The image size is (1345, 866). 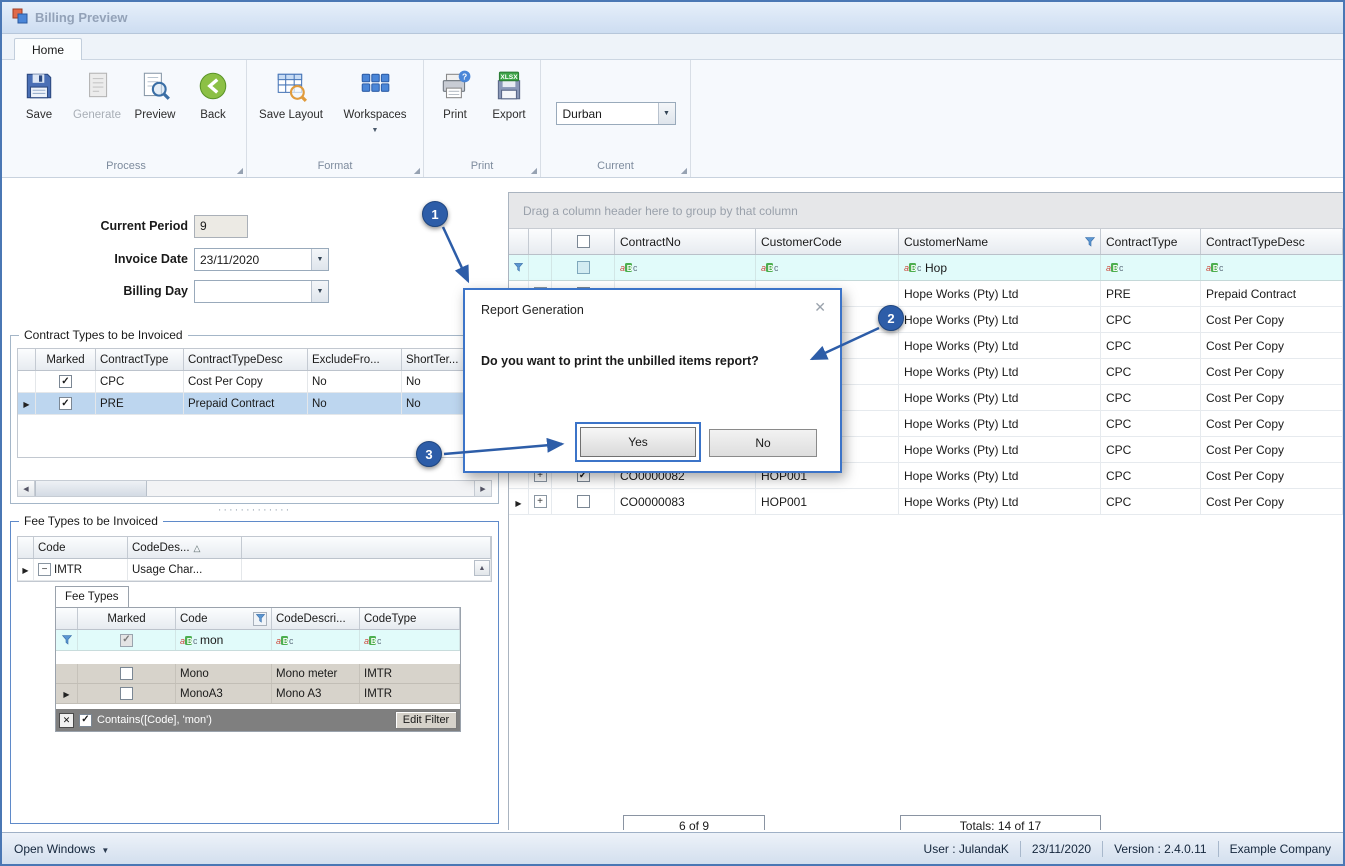 What do you see at coordinates (1272, 267) in the screenshot?
I see `contracttypedesc-filter-cell: aBc` at bounding box center [1272, 267].